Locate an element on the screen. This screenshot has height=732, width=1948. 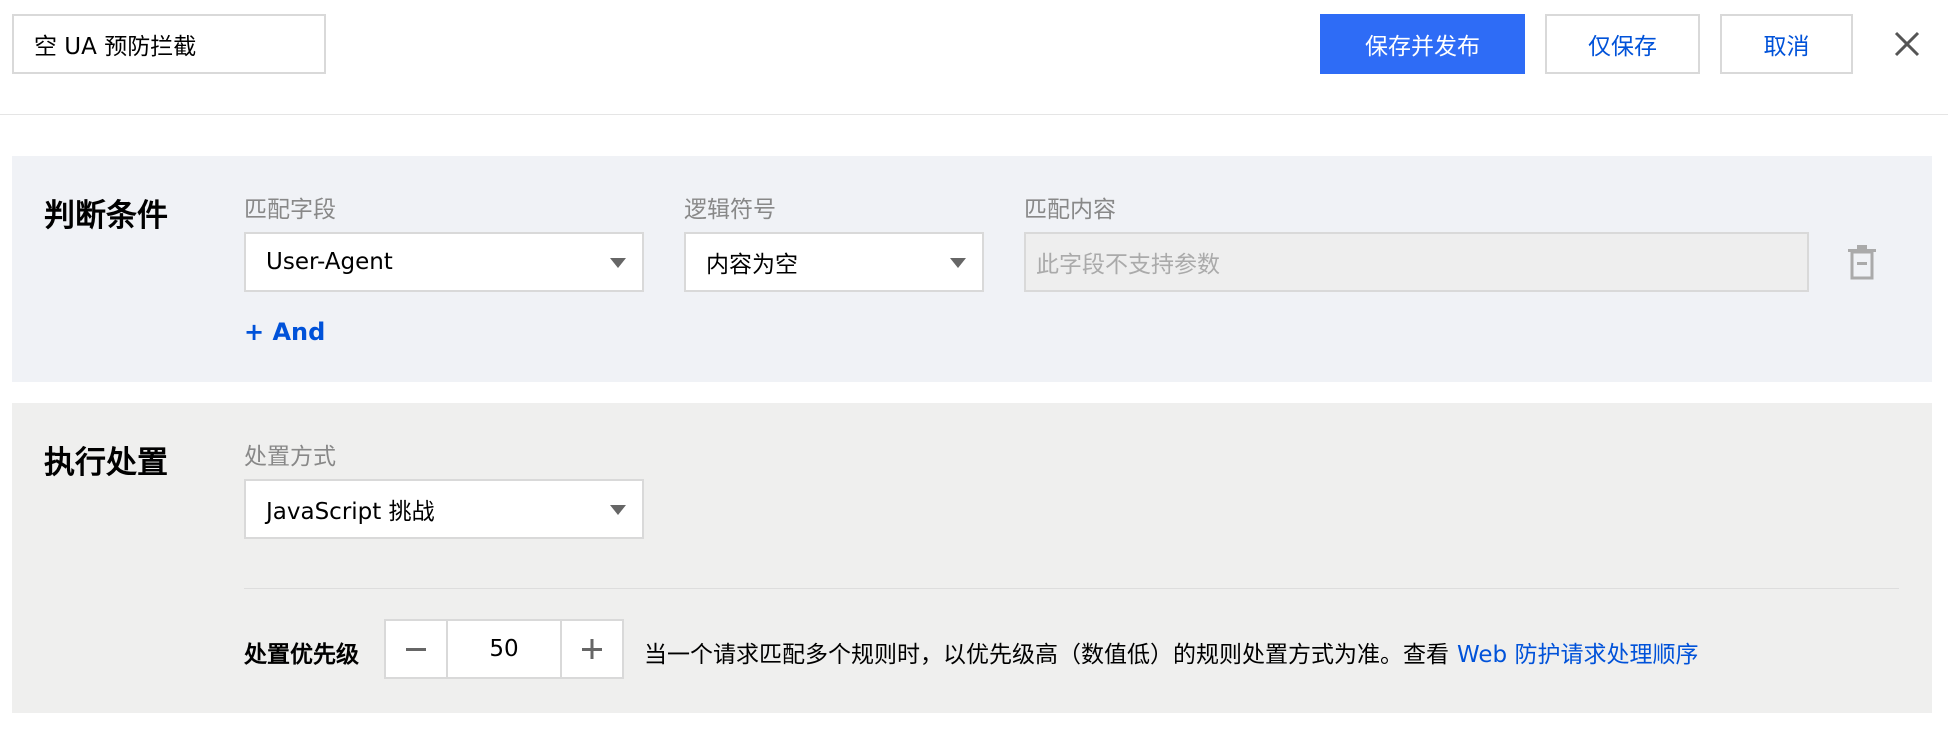
action-method-label: 处置方式 is located at coordinates (290, 457).